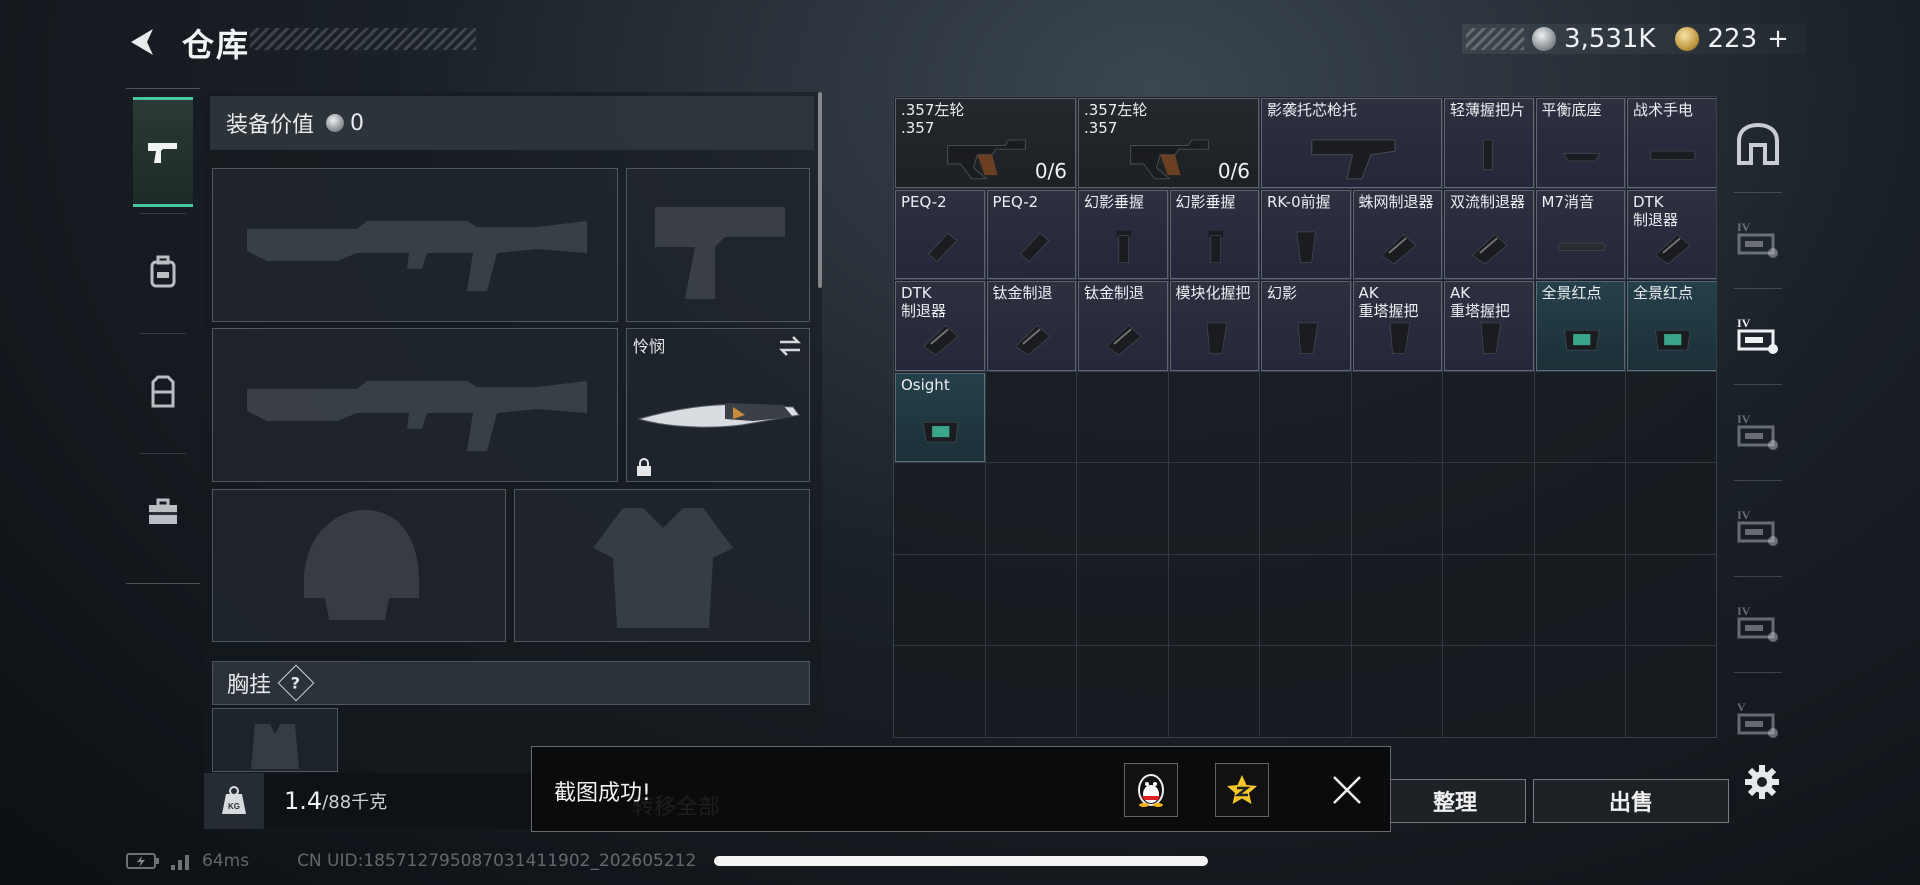 The width and height of the screenshot is (1920, 885). What do you see at coordinates (1489, 234) in the screenshot?
I see `inventory-item: 双流制退器` at bounding box center [1489, 234].